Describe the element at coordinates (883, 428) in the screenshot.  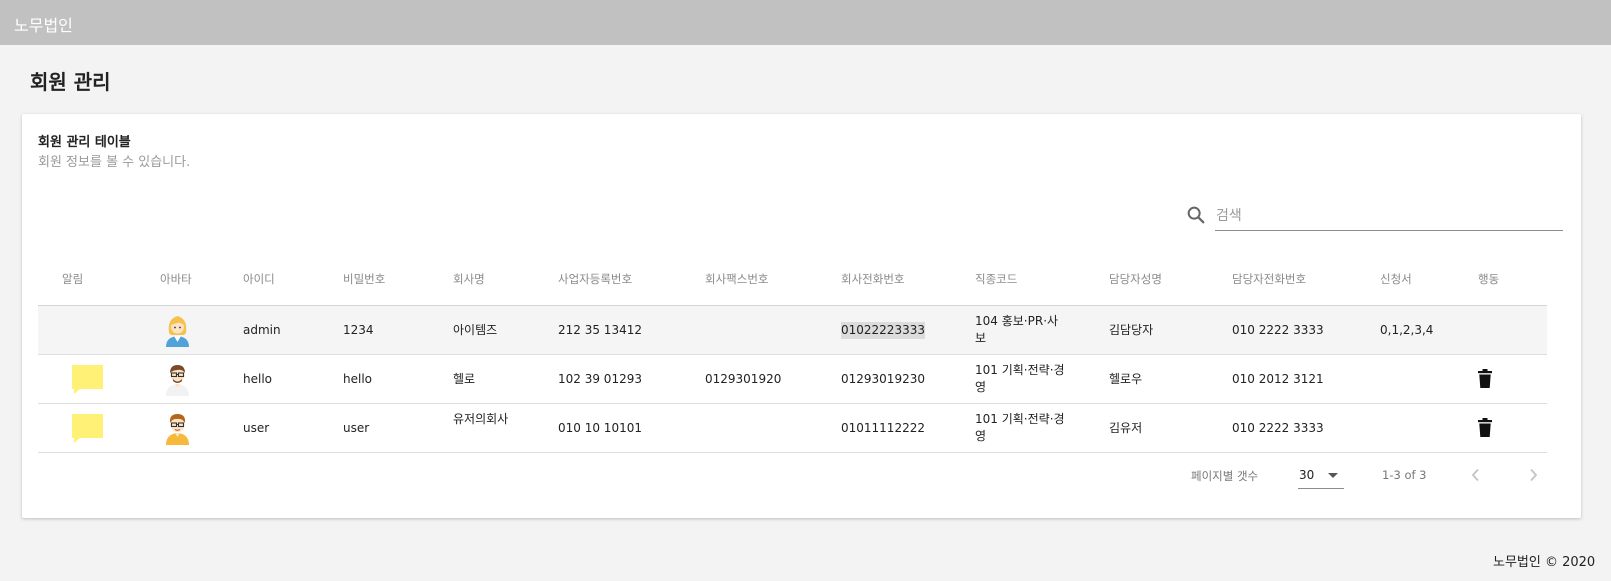
I see `cell-phone: 01011112222` at that location.